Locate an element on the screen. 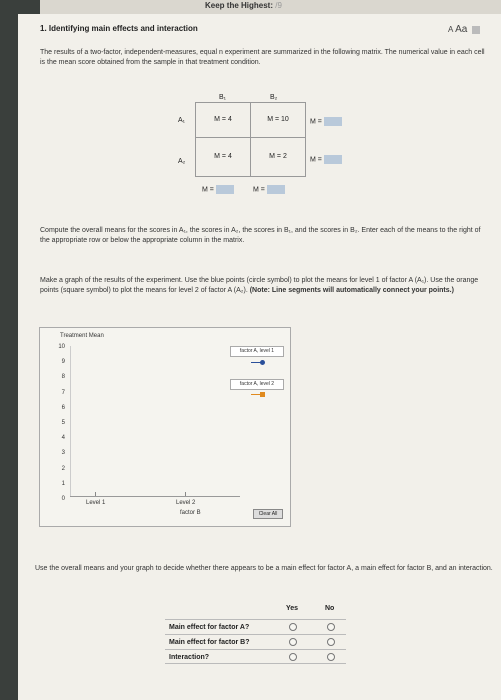 This screenshot has height=700, width=501. row-mean-a1: M = is located at coordinates (326, 121).